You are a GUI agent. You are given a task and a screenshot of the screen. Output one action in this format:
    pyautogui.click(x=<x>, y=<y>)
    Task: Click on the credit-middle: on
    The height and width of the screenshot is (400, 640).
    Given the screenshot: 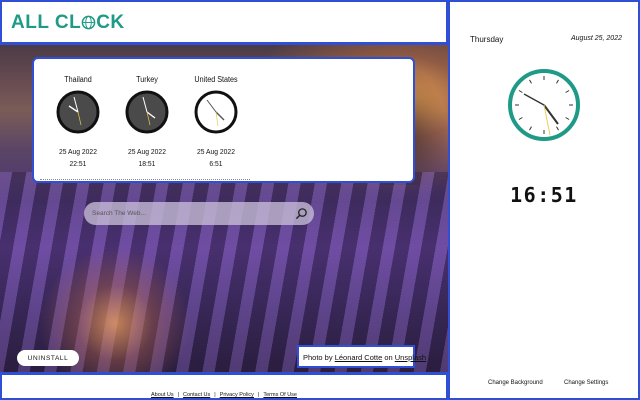 What is the action you would take?
    pyautogui.click(x=388, y=357)
    